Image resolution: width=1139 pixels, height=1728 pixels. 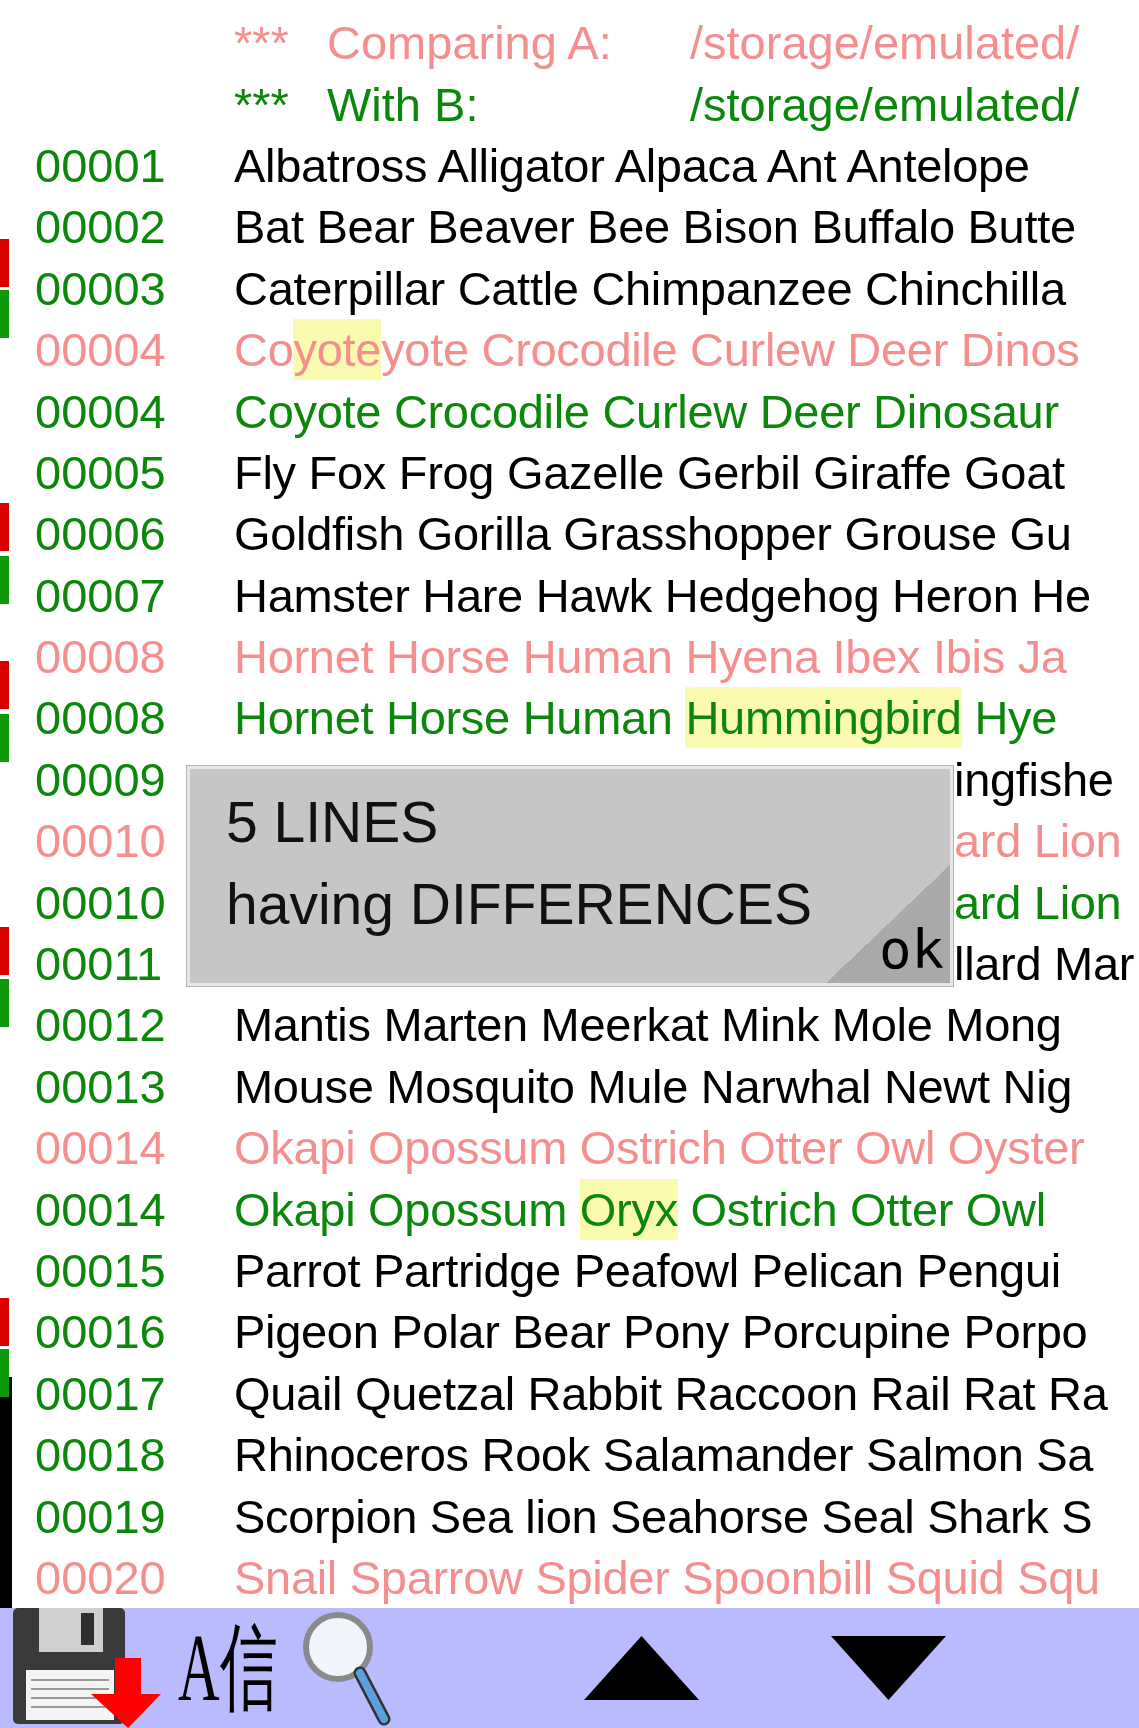 I want to click on floppy-disk-icon, so click(x=86, y=1668).